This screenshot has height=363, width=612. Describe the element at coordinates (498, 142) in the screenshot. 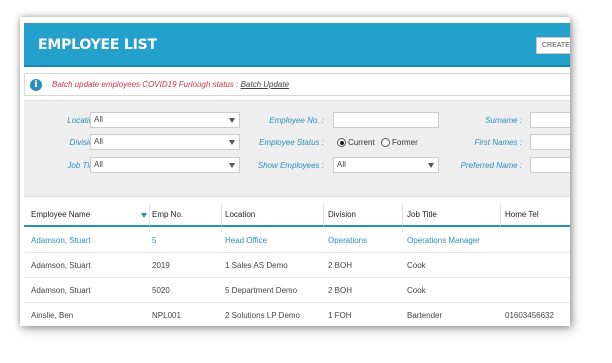

I see `first-names-label: First Names :` at that location.